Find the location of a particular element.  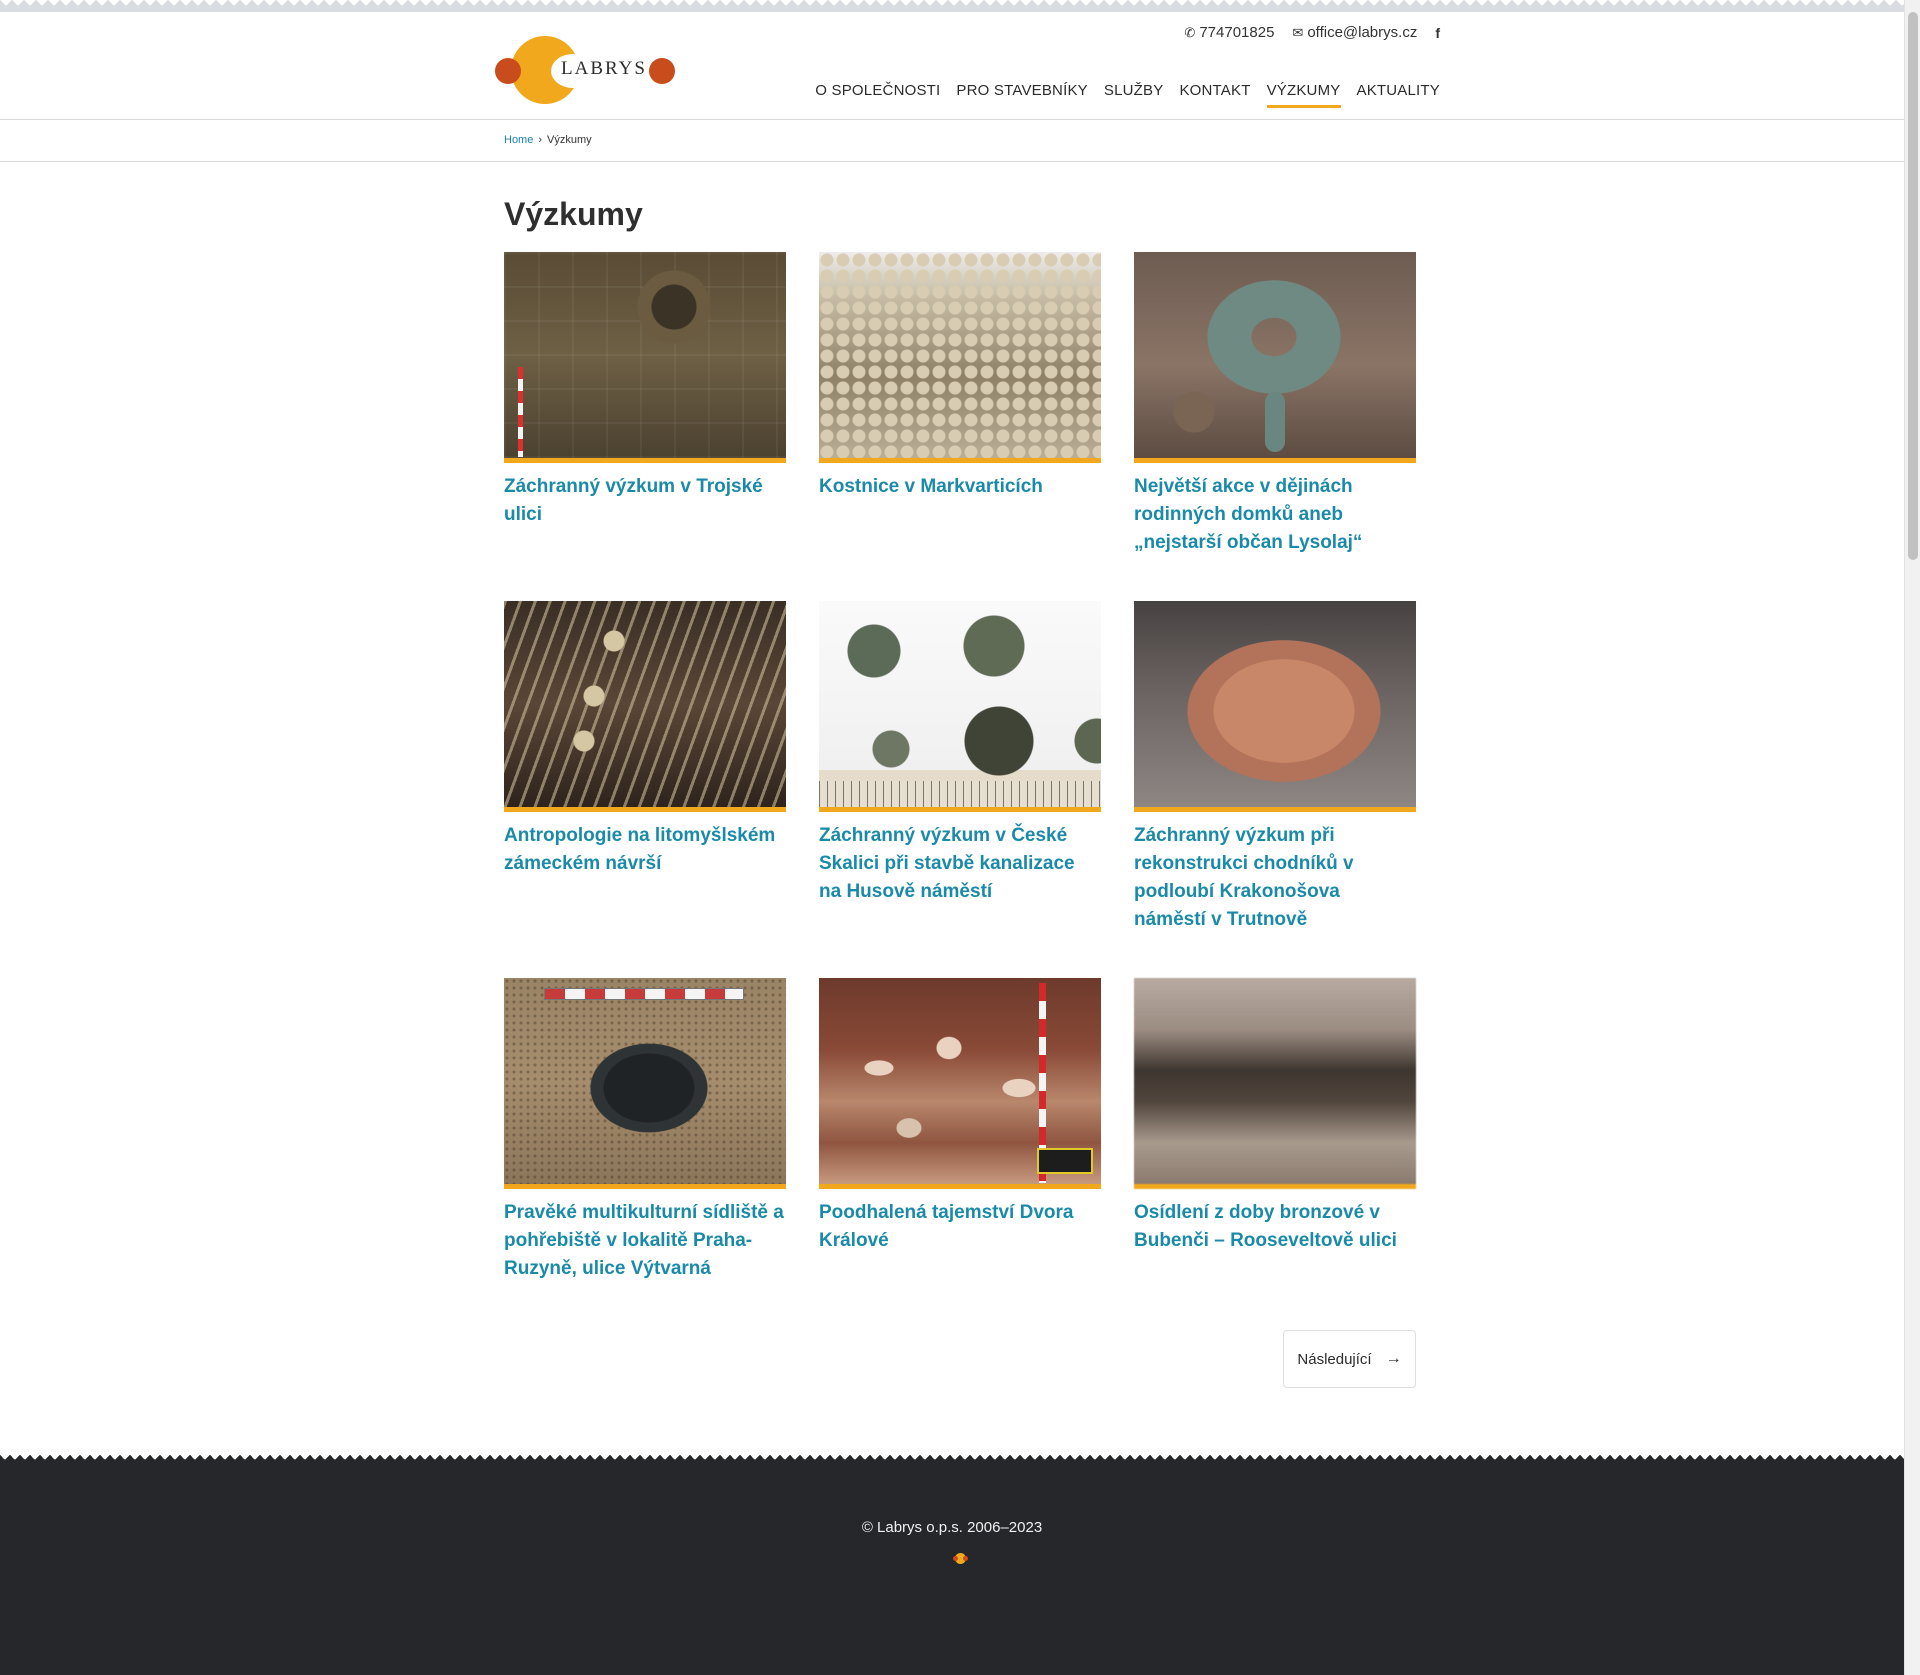

nav-item-vyzkumy: VÝZKUMY is located at coordinates (1303, 95).